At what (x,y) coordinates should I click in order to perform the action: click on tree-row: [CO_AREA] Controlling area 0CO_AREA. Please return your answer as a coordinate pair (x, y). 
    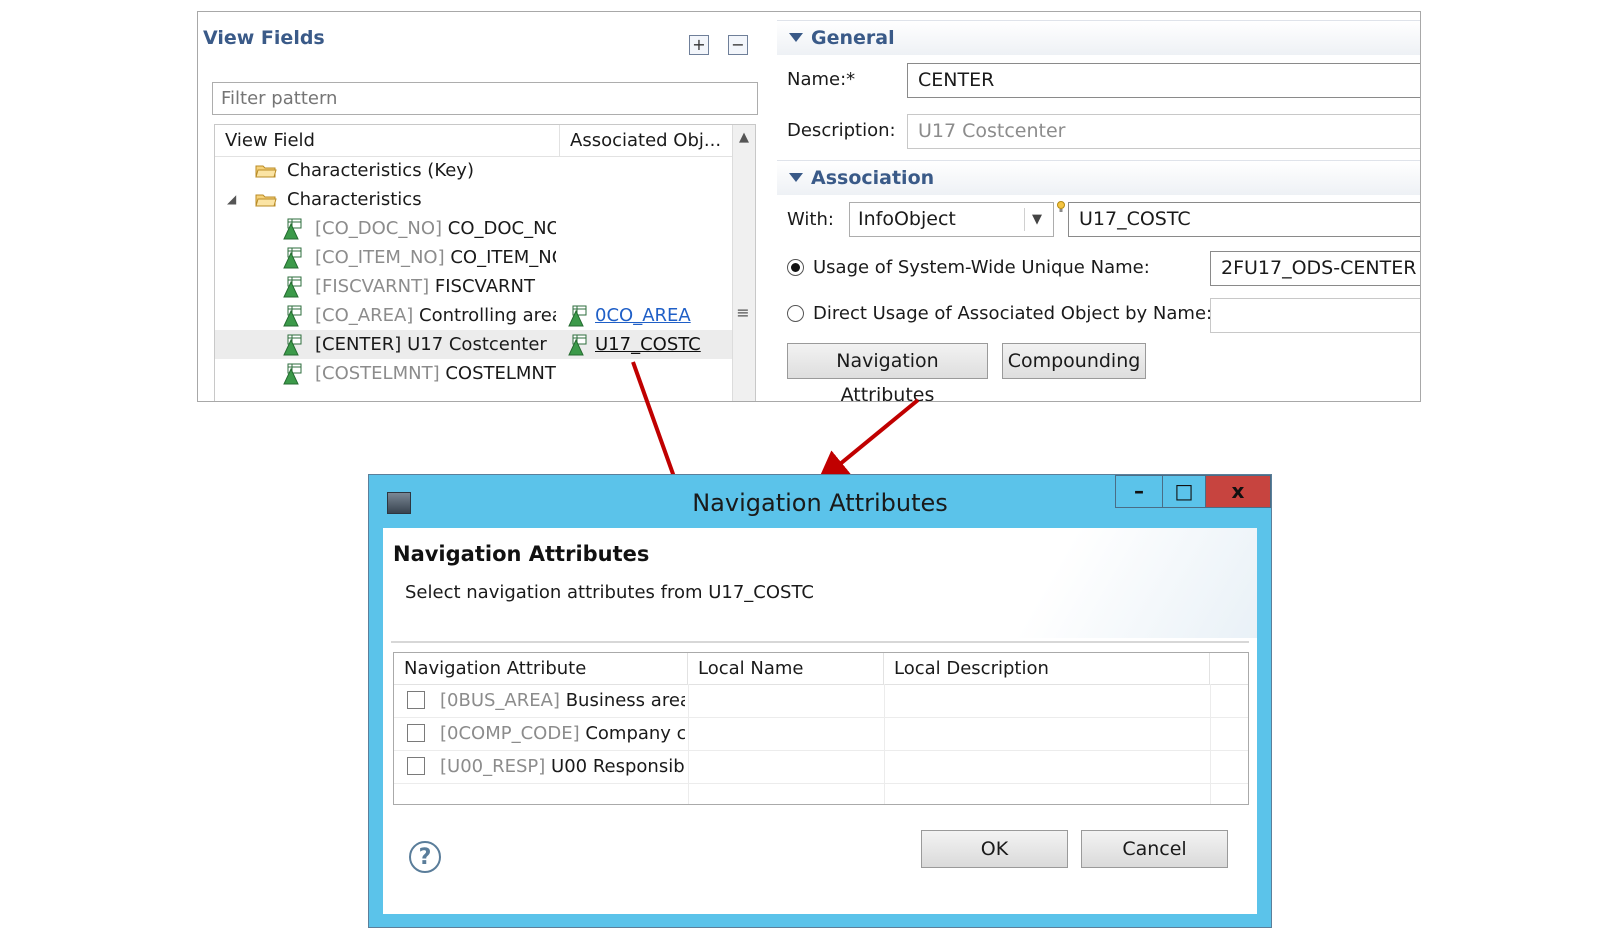
    Looking at the image, I should click on (474, 315).